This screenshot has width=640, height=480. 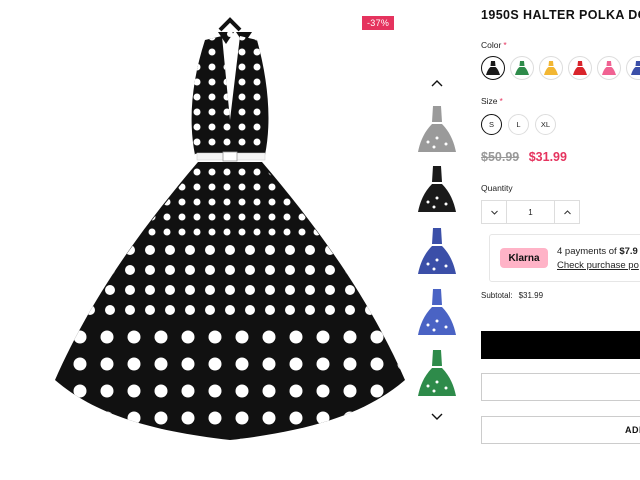 I want to click on klarna-logo: Klarna, so click(x=524, y=258).